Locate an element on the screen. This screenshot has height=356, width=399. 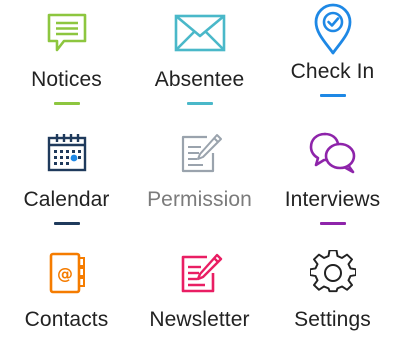
tile-label: Settings is located at coordinates (332, 319).